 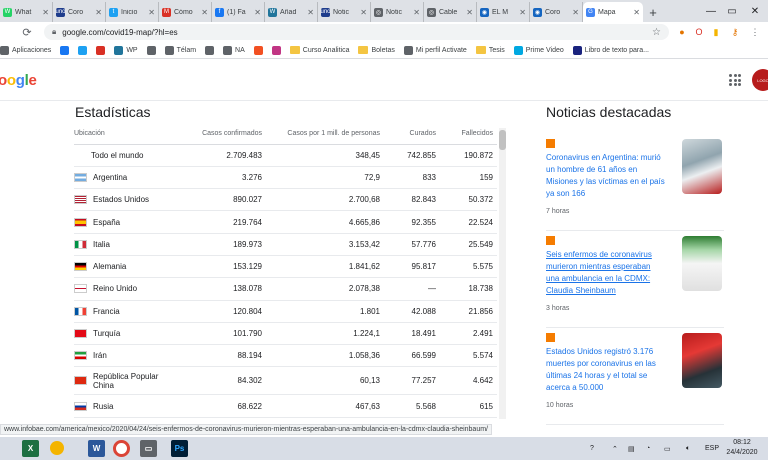 What do you see at coordinates (688, 448) in the screenshot?
I see `volume-icon: 🔈︎` at bounding box center [688, 448].